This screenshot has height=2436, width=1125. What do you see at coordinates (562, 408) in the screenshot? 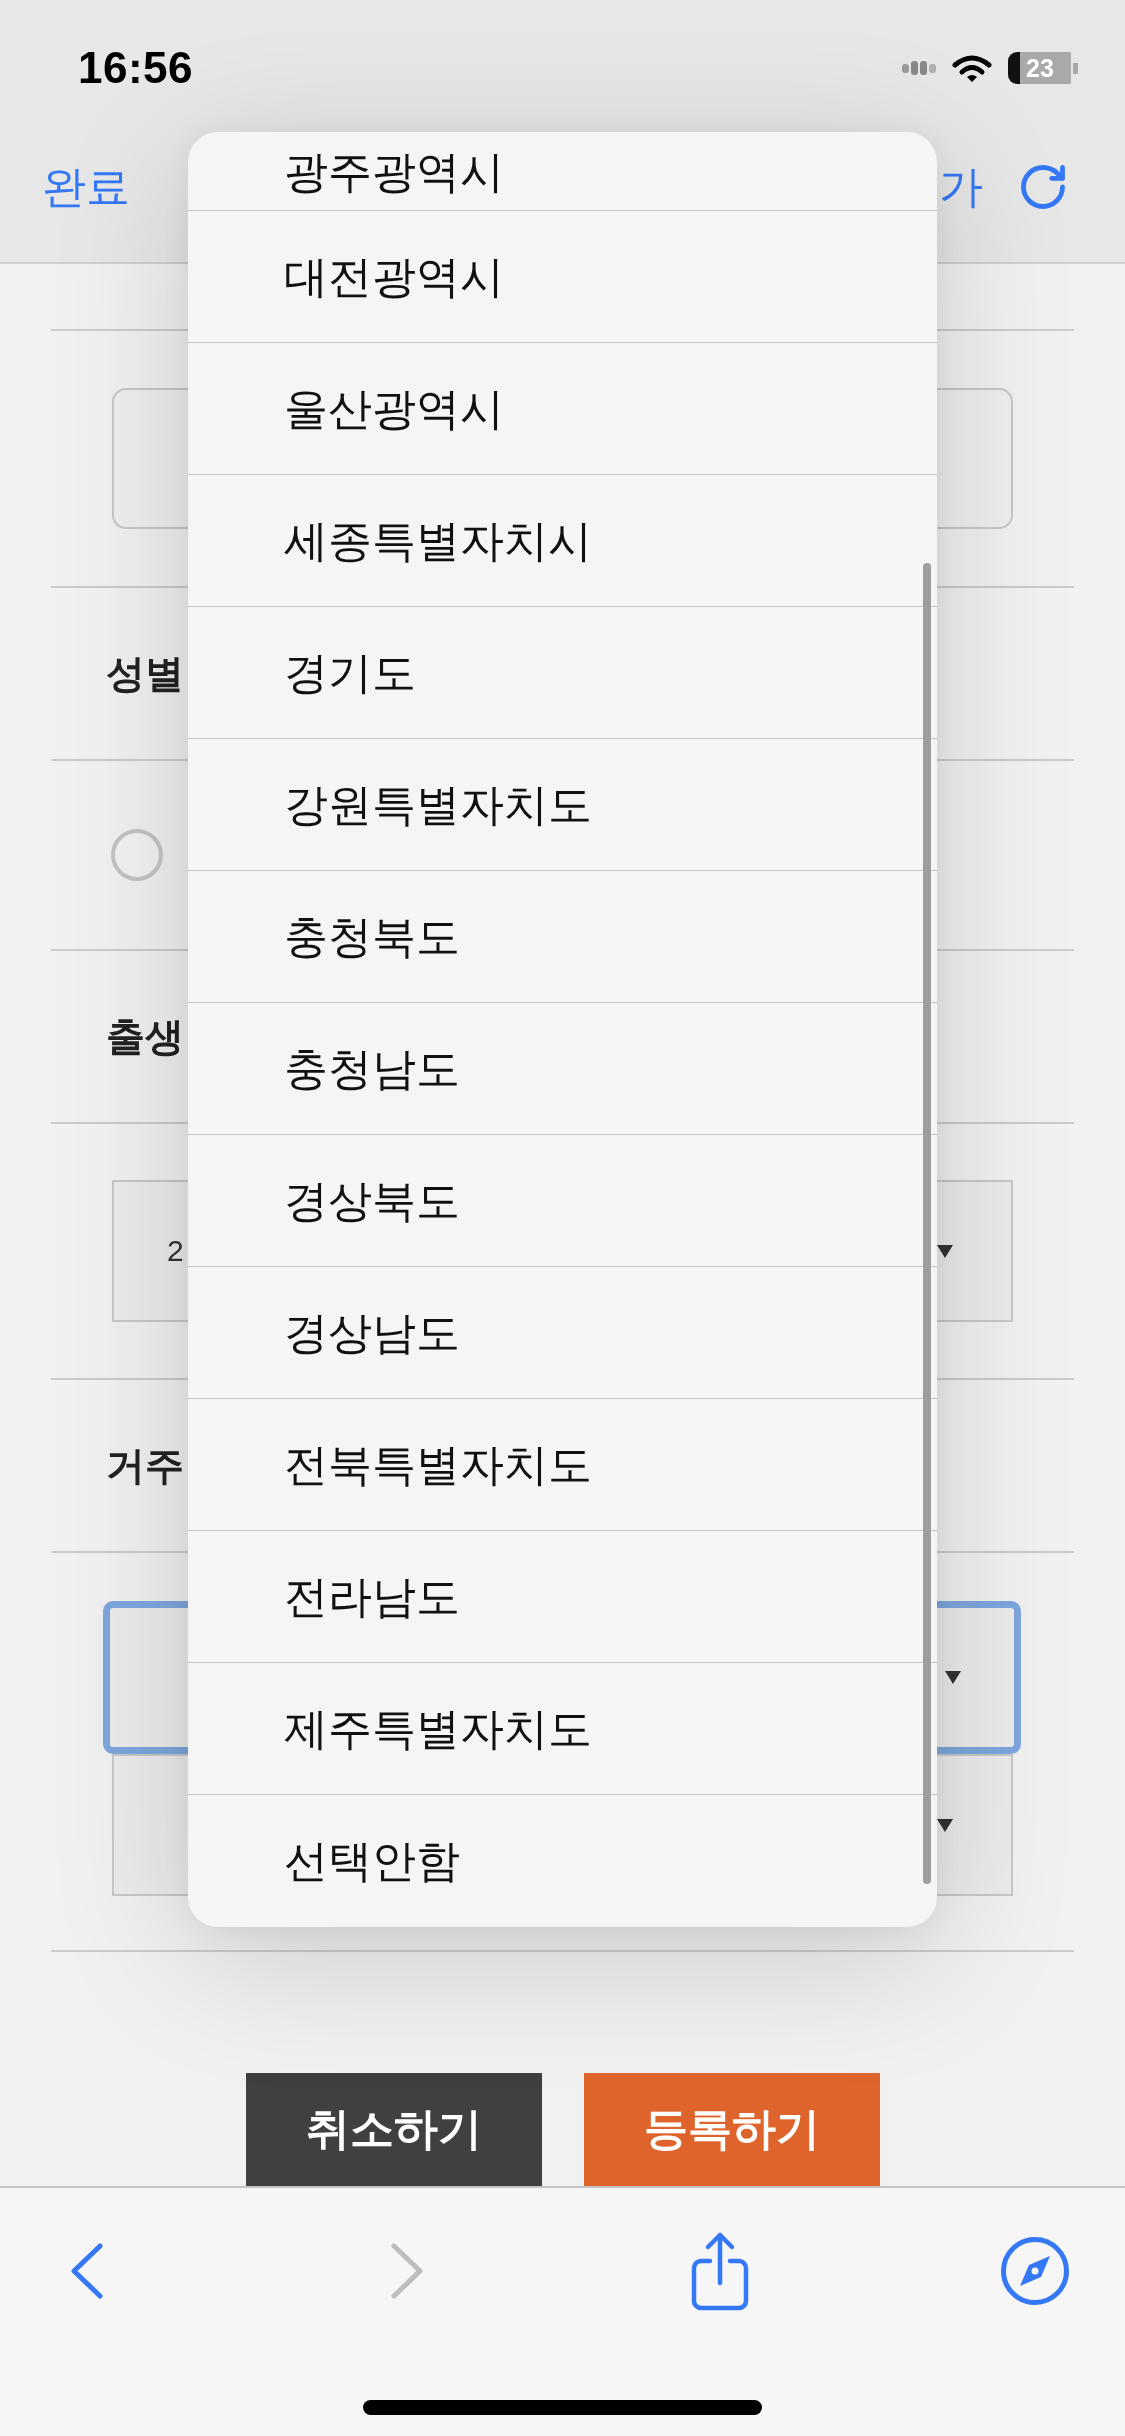
I see `dropdown-option: 울산광역시` at bounding box center [562, 408].